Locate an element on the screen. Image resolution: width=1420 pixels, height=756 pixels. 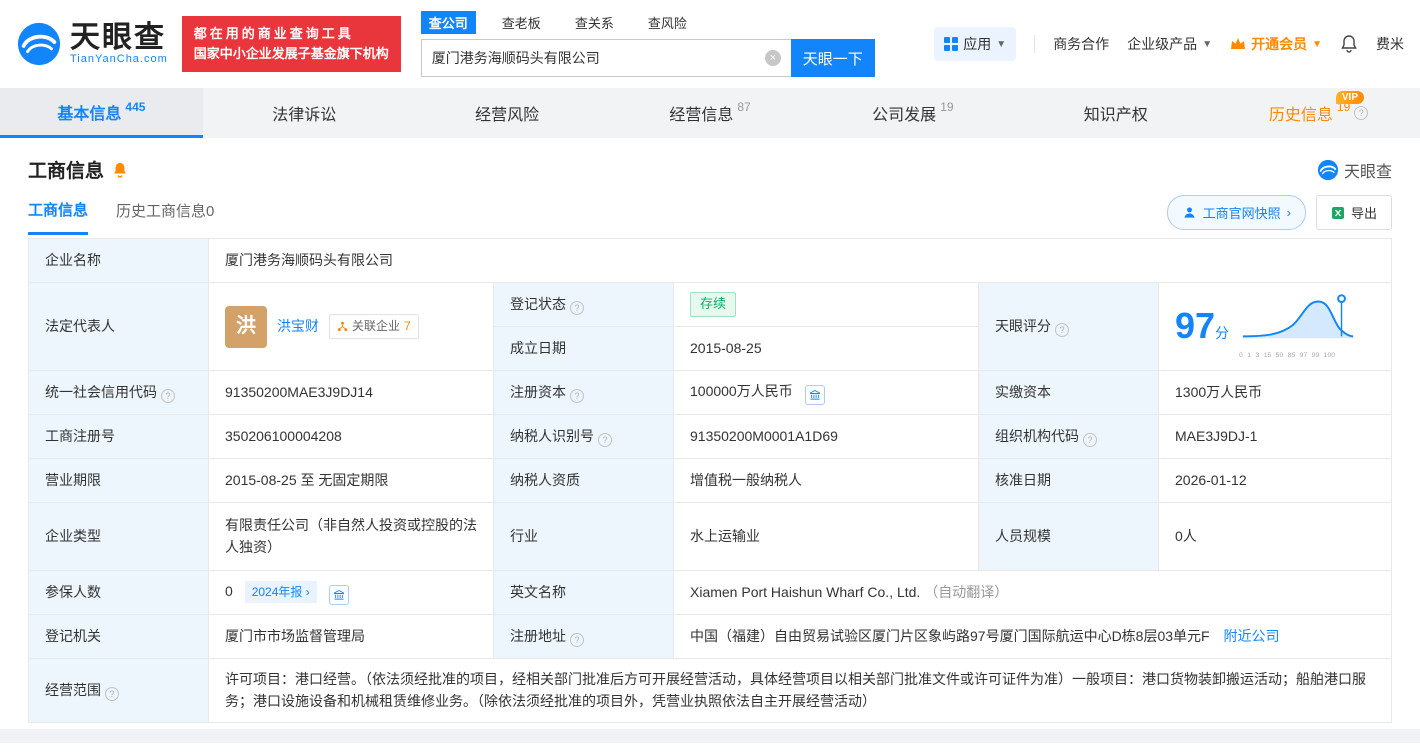
user-menu: 费米 is located at coordinates (1390, 44).